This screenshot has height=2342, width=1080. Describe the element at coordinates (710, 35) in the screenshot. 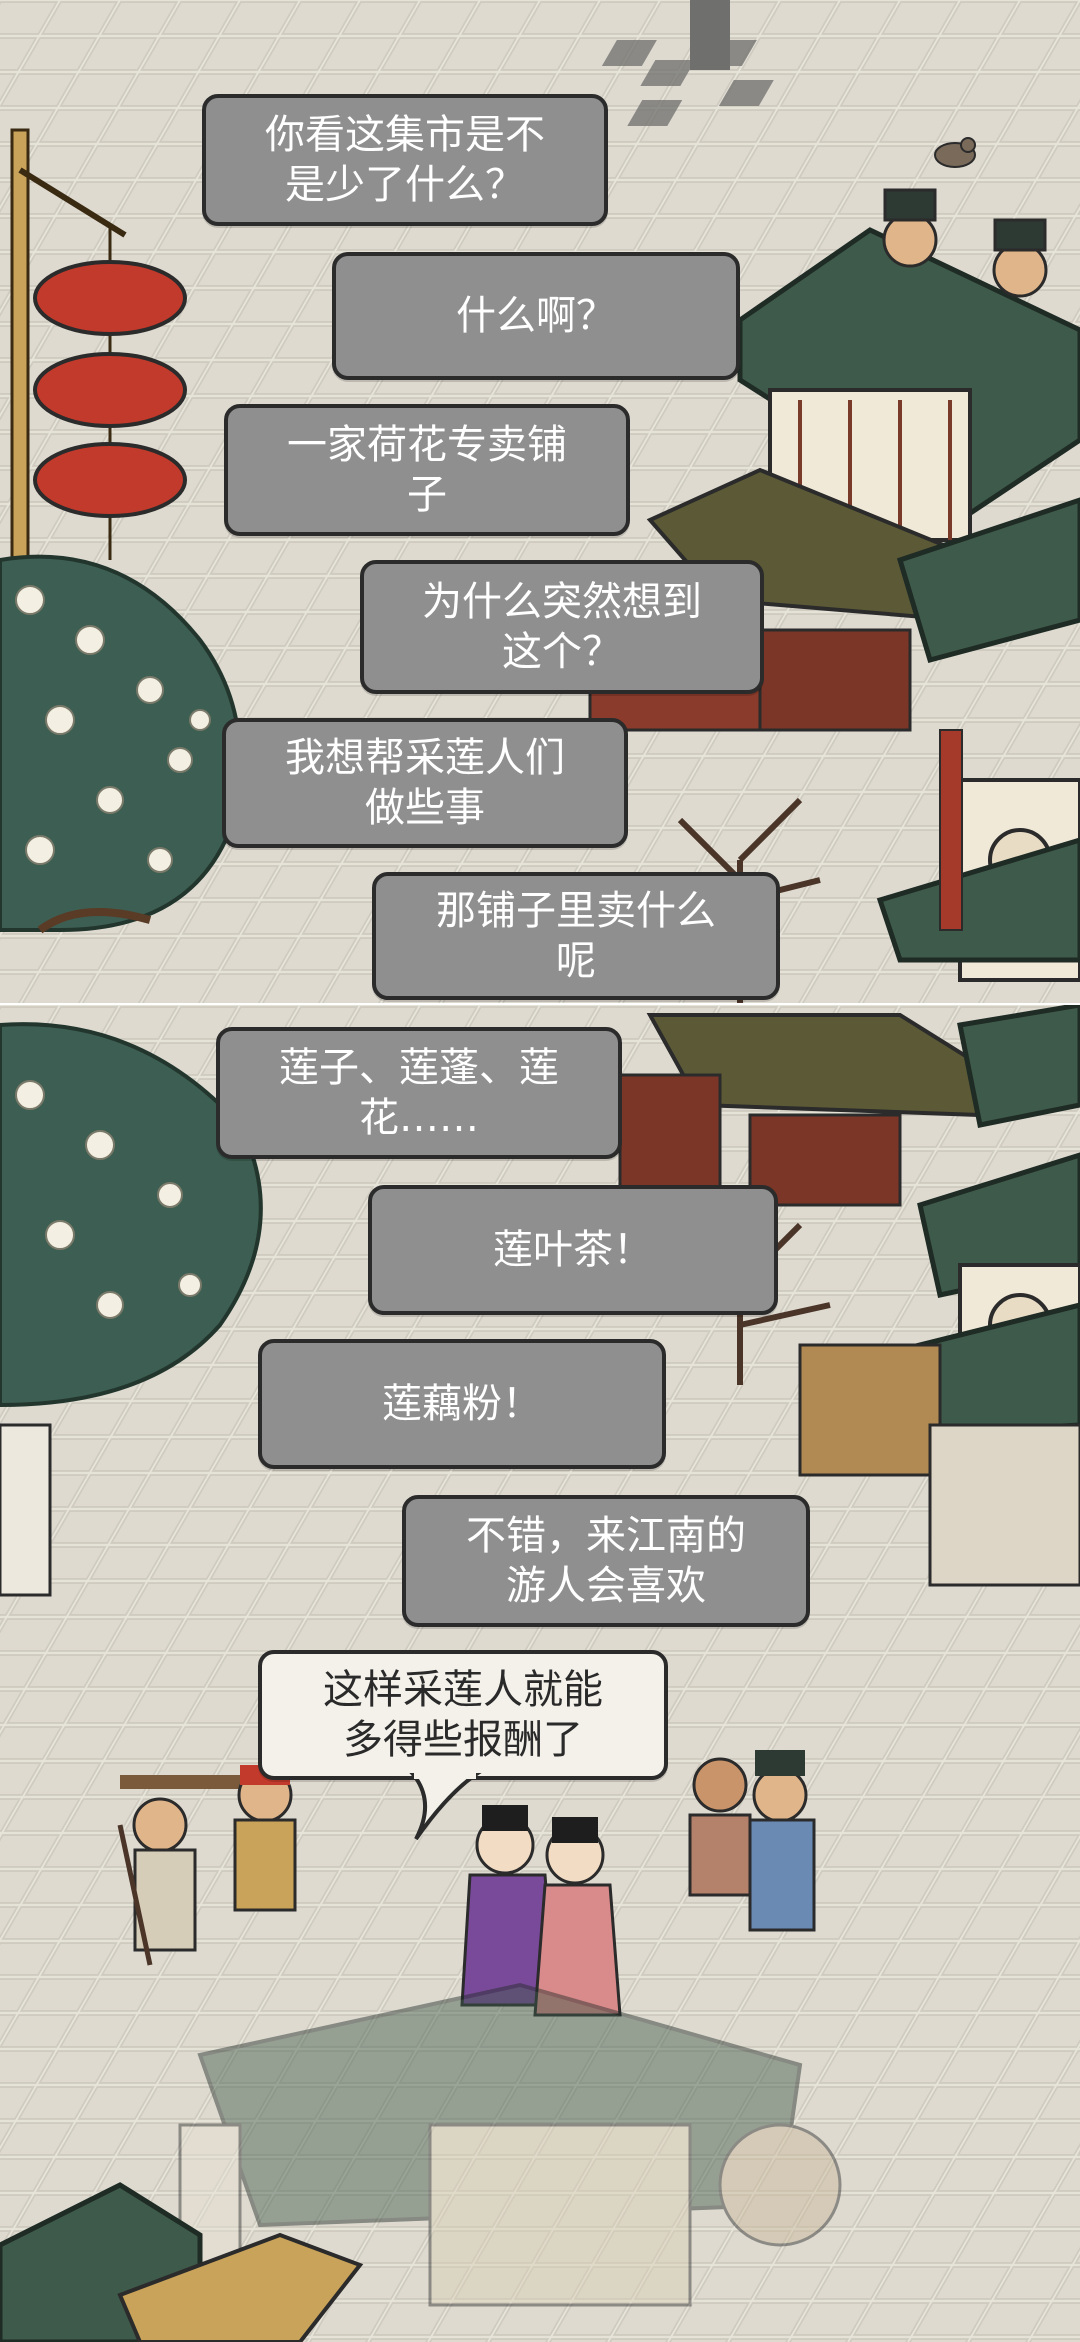

I see `stone-post` at that location.